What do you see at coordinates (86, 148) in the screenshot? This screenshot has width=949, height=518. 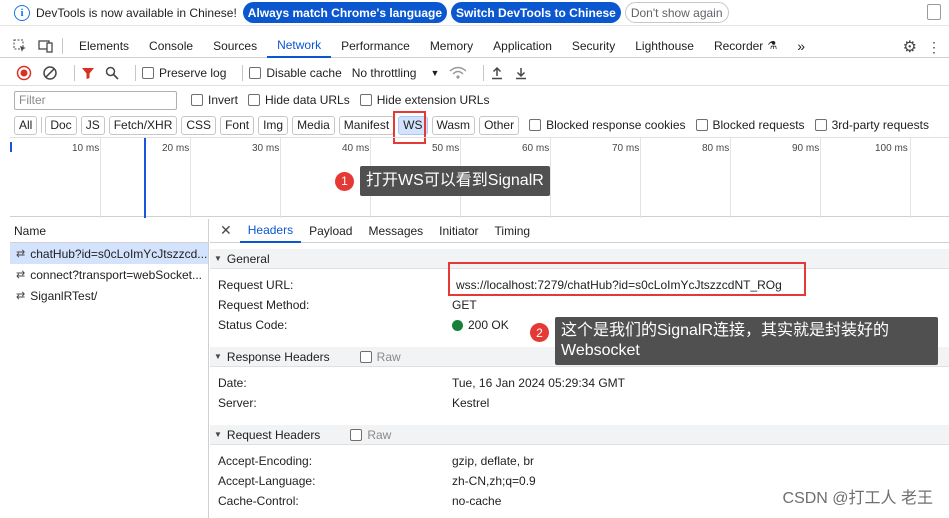 I see `timeline-label: 10 ms` at bounding box center [86, 148].